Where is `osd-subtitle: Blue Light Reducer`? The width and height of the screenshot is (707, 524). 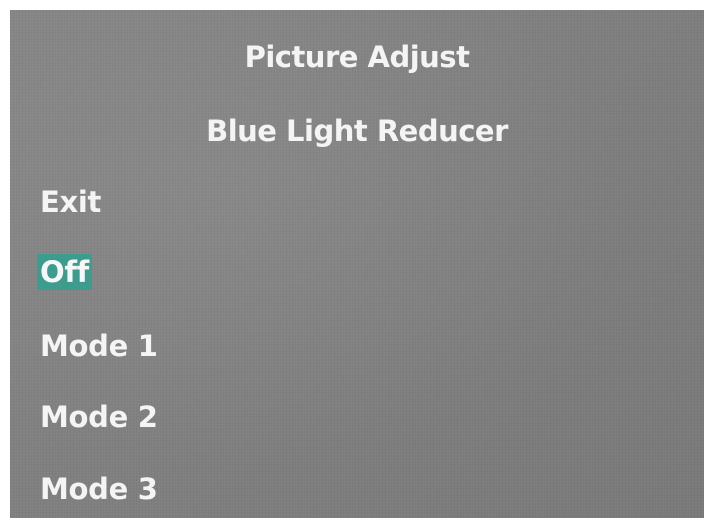 osd-subtitle: Blue Light Reducer is located at coordinates (357, 131).